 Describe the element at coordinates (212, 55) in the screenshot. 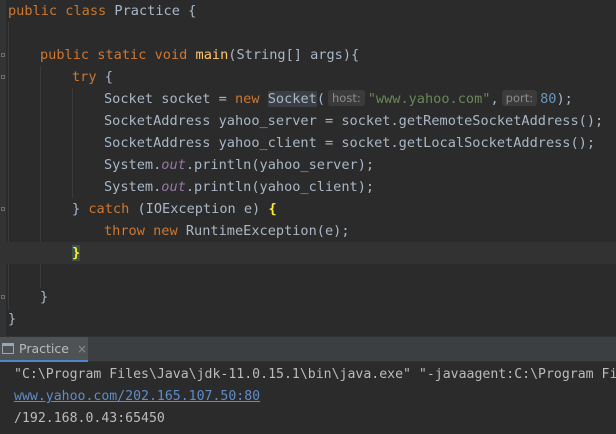

I see `method-name: main` at that location.